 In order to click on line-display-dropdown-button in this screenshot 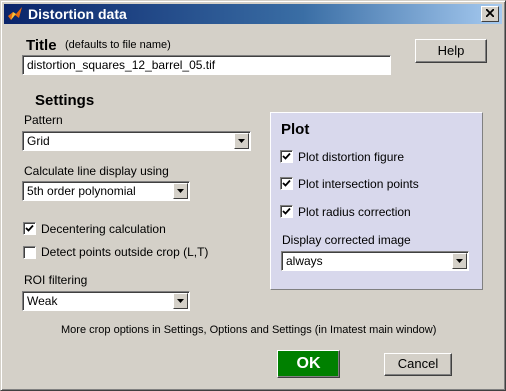, I will do `click(180, 191)`.